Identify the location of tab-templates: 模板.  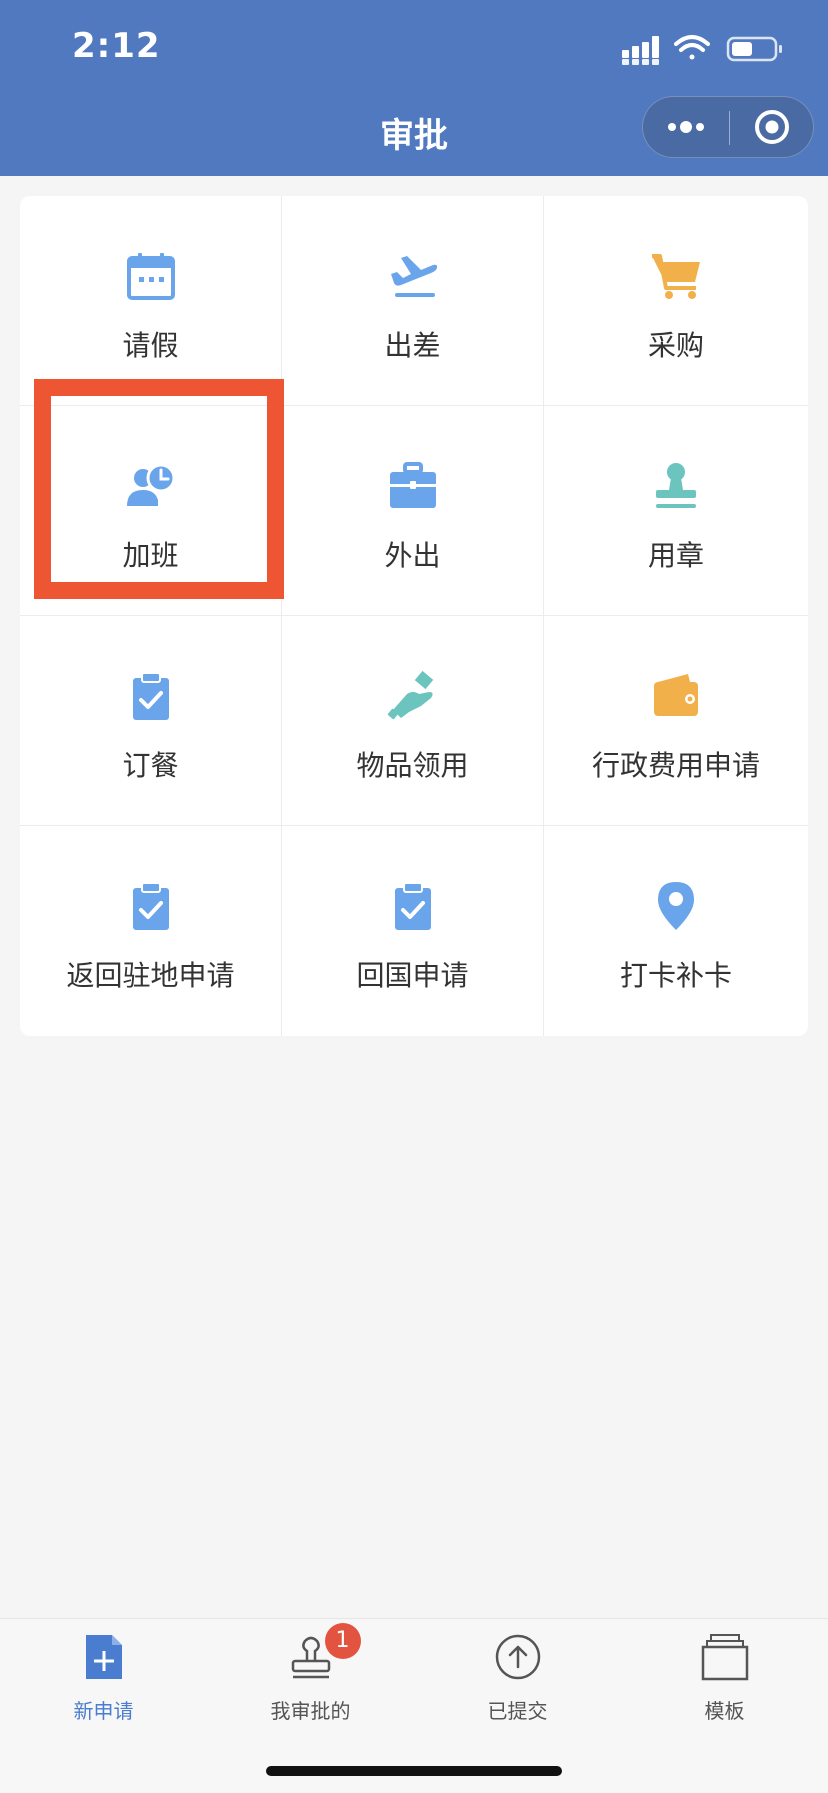
(724, 1681).